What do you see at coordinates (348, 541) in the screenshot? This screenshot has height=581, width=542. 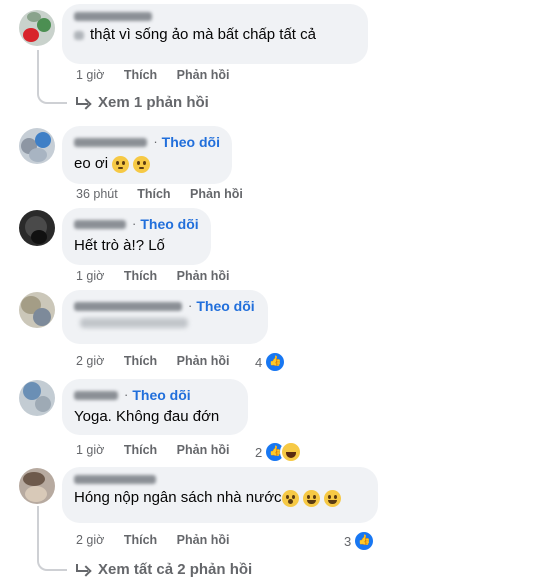 I see `reaction-count: 3` at bounding box center [348, 541].